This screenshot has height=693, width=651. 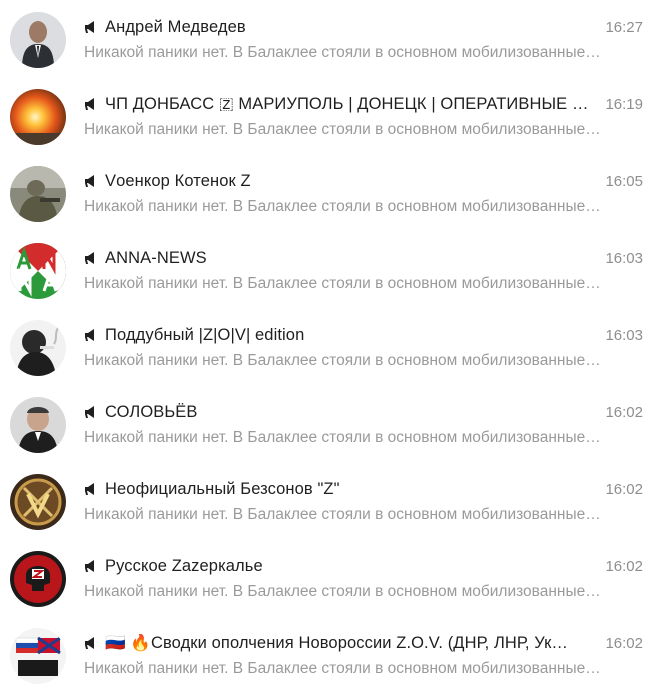 I want to click on chat-title-line: ANNA-NEWS 16:03, so click(x=363, y=258).